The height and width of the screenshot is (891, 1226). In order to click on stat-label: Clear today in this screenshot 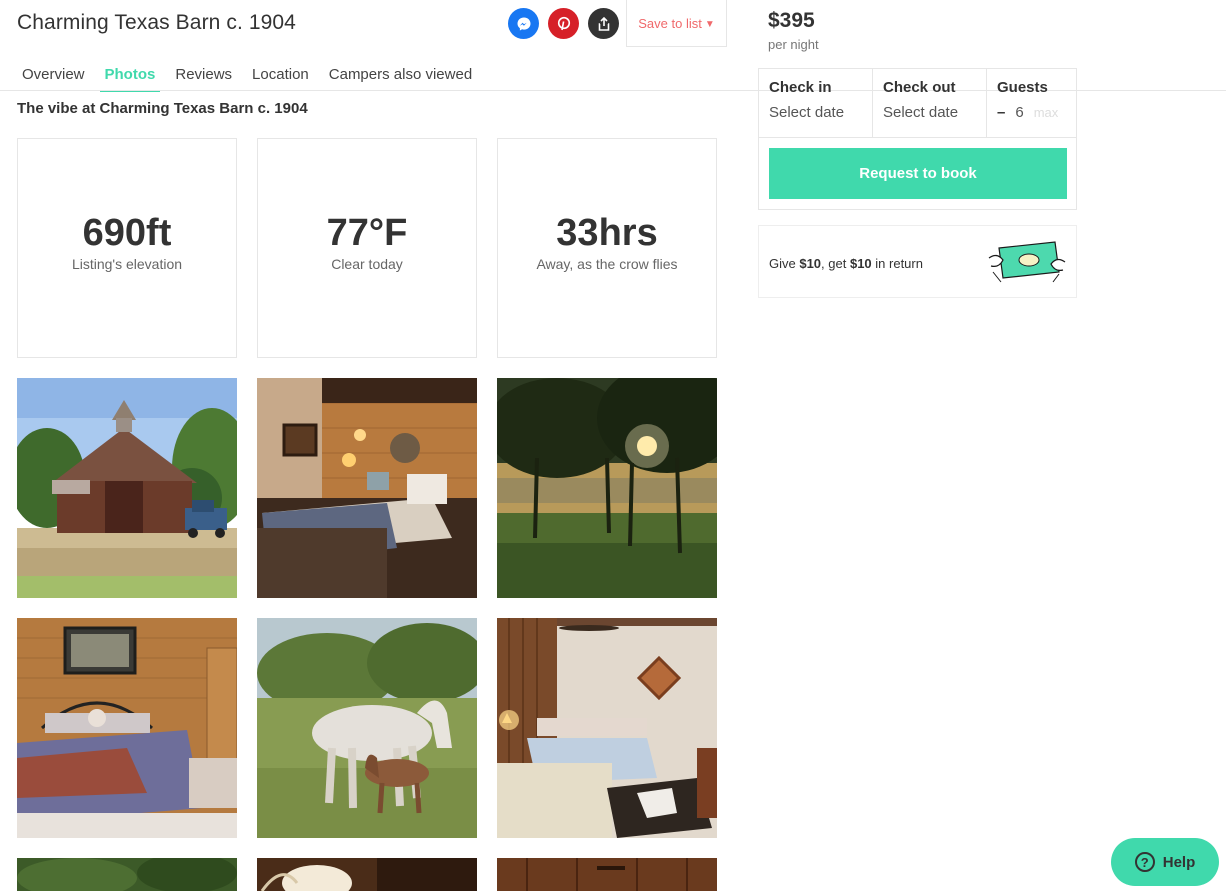, I will do `click(367, 264)`.